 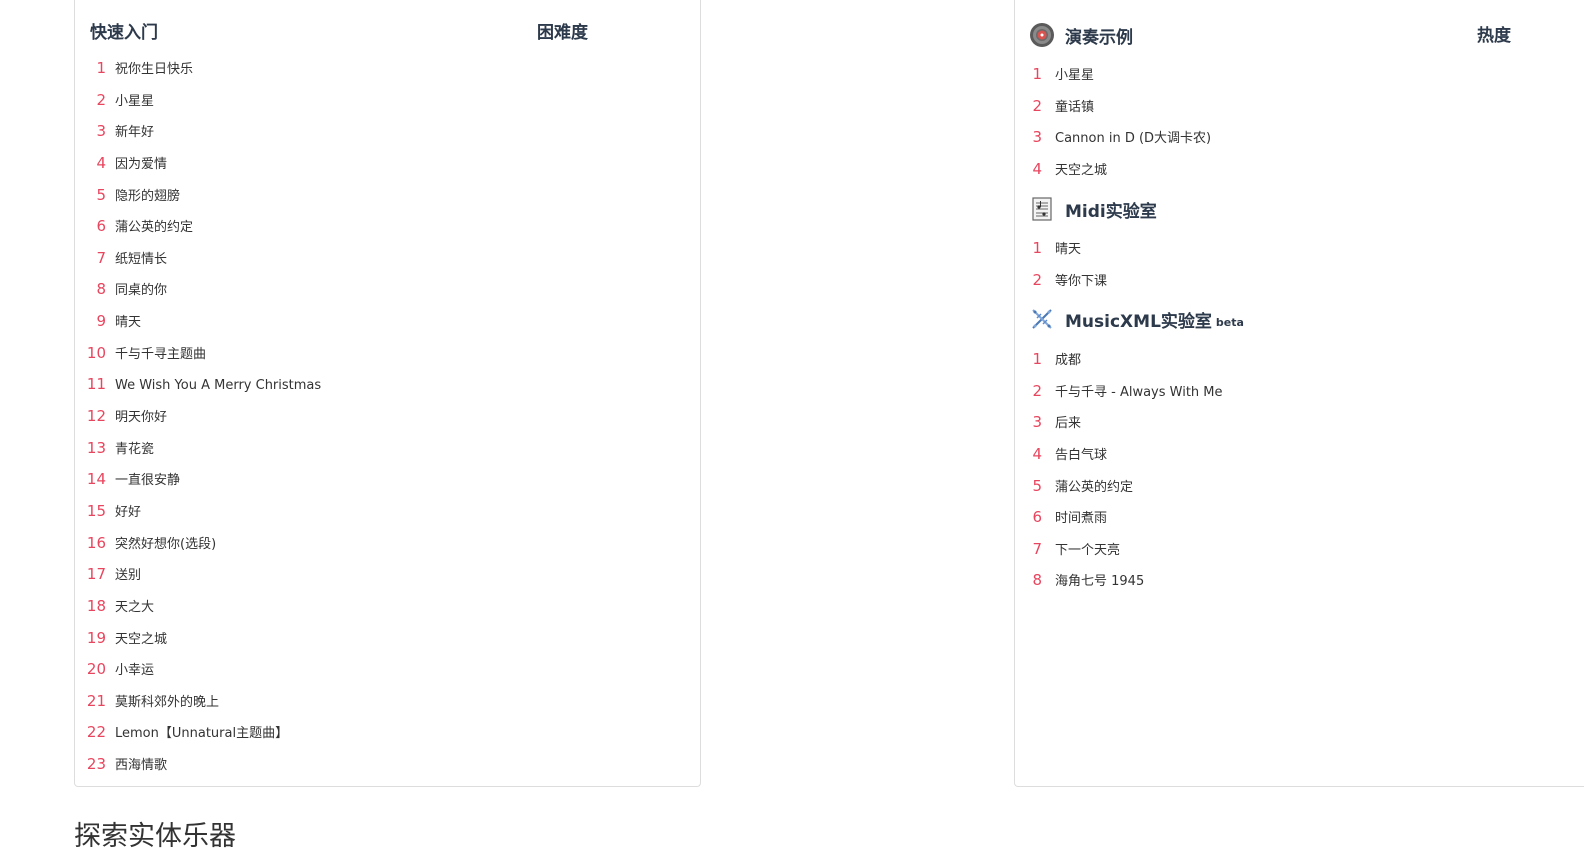 I want to click on rank-number: 10, so click(x=96, y=352).